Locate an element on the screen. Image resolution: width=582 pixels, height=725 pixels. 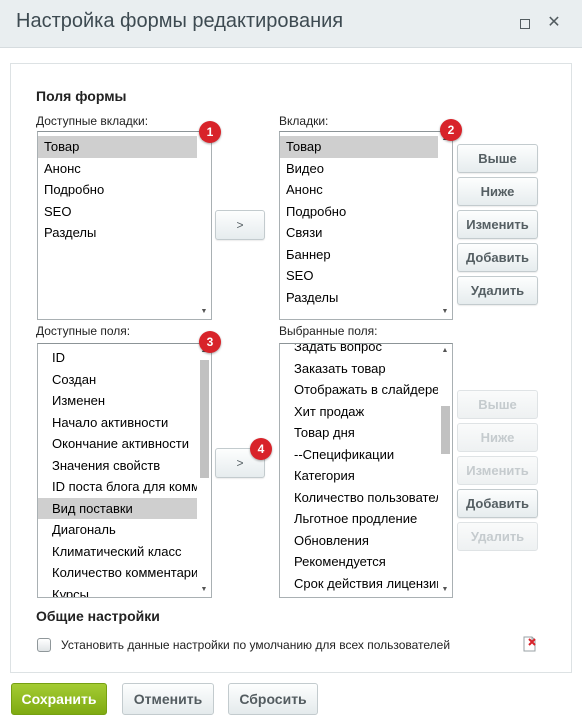
list-item: Видео is located at coordinates (359, 169).